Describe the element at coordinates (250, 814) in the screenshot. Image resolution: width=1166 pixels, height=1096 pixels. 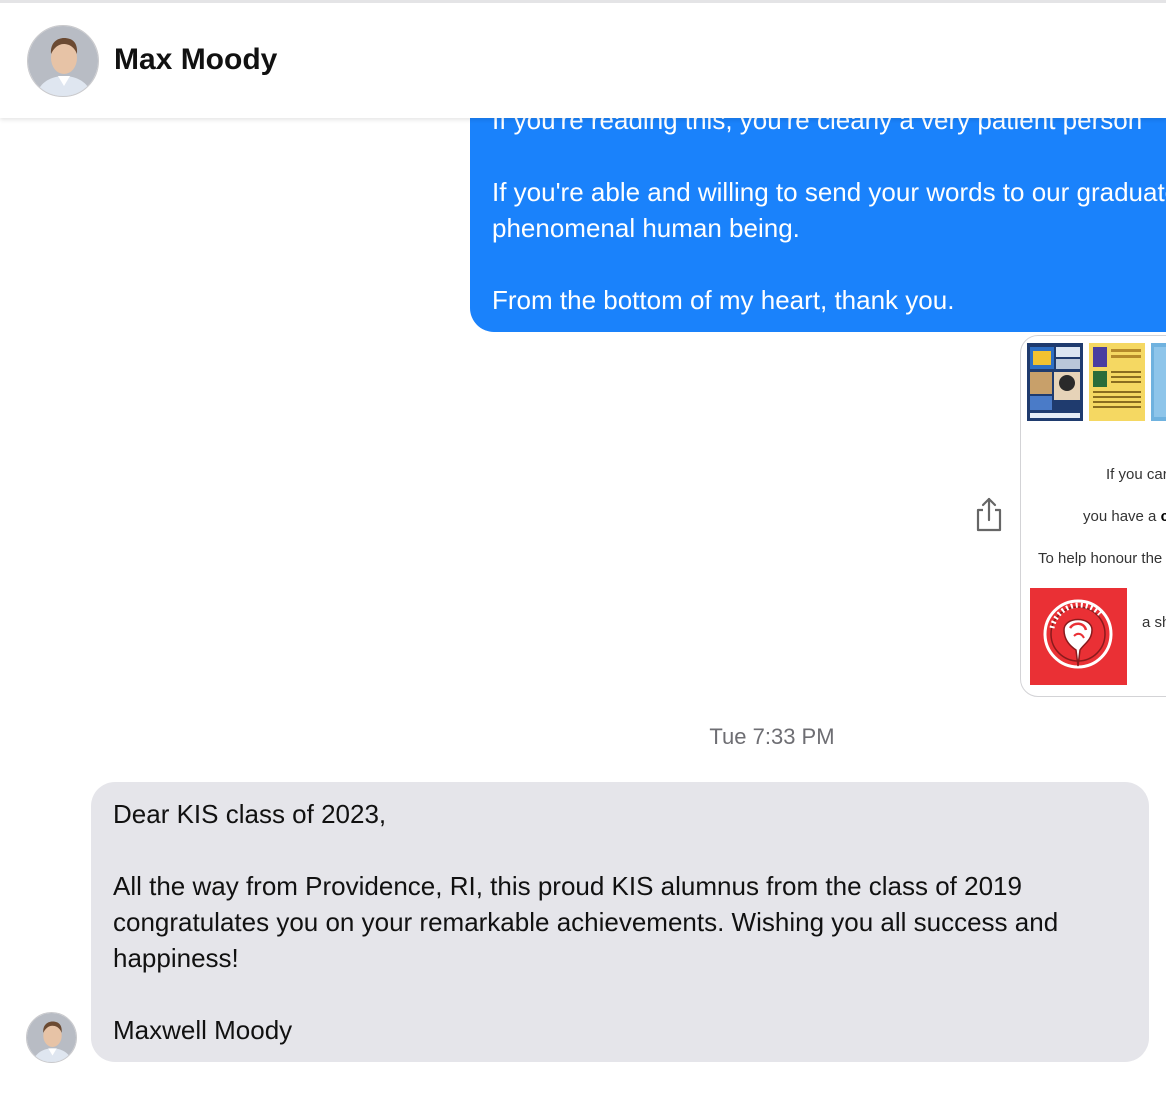
I see `message-greeting: Dear KIS class of 2023,` at that location.